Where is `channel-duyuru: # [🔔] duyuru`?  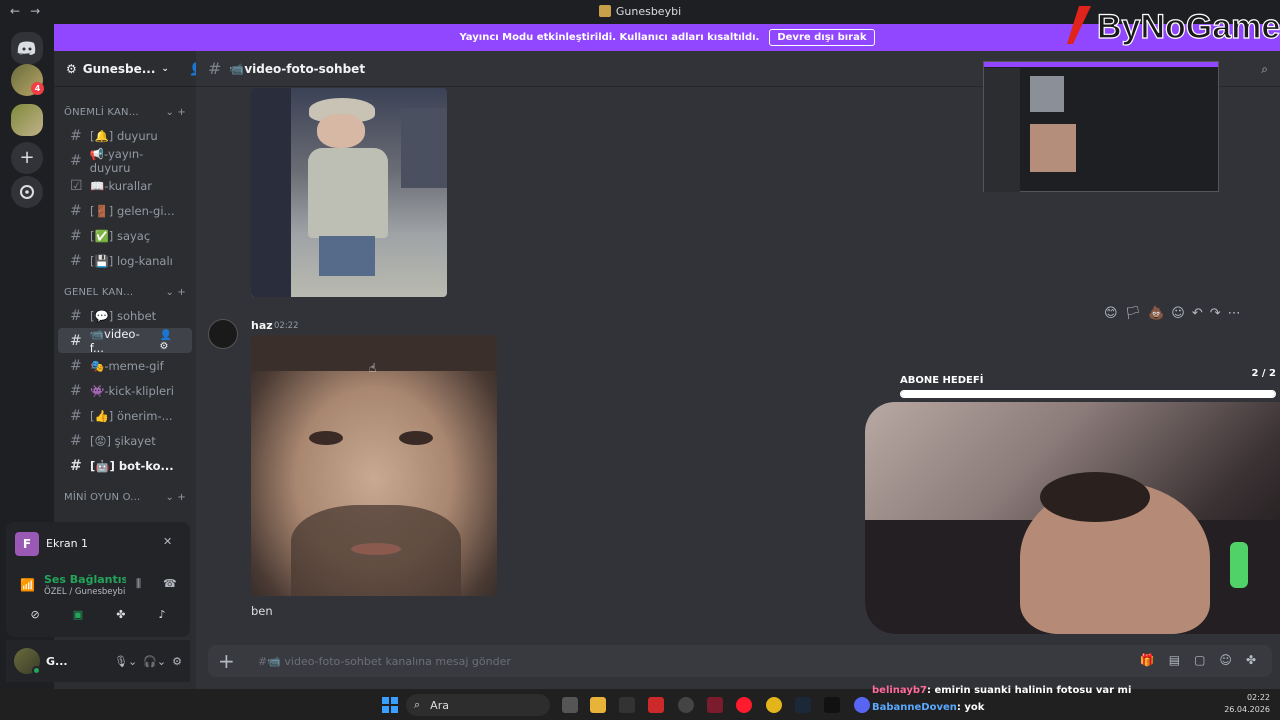
channel-duyuru: # [🔔] duyuru is located at coordinates (125, 135).